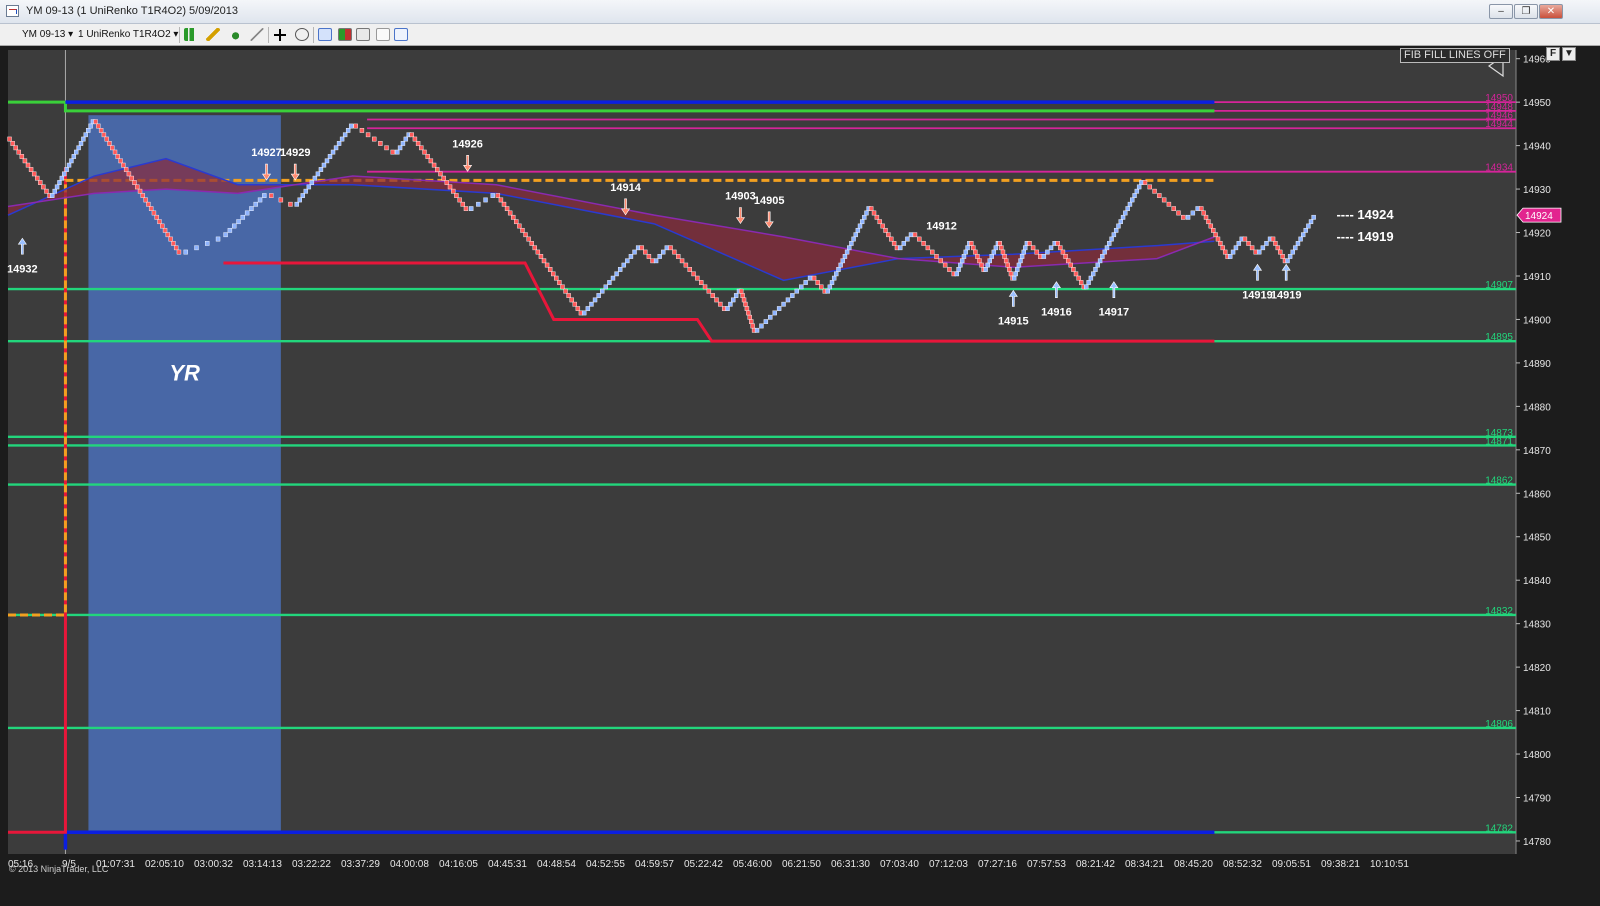 The image size is (1600, 906). Describe the element at coordinates (1551, 11) in the screenshot. I see `close-button: ✕` at that location.